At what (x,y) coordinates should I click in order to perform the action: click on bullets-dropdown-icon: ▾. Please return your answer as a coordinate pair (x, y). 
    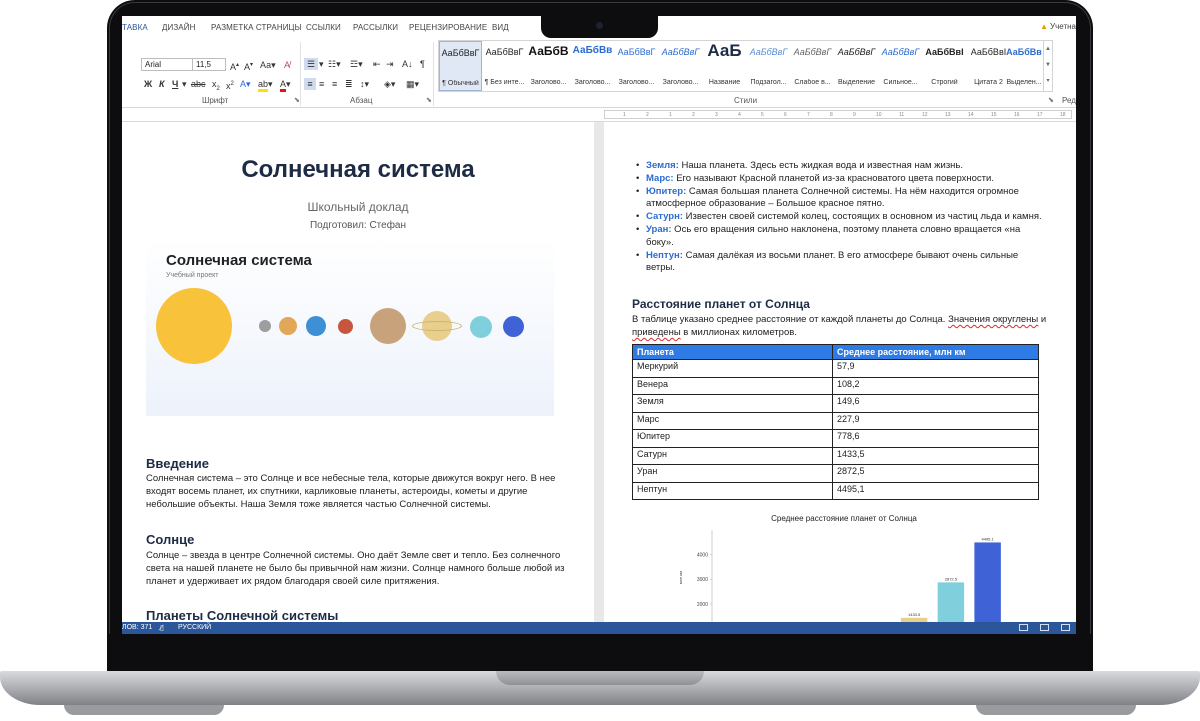
    Looking at the image, I should click on (321, 64).